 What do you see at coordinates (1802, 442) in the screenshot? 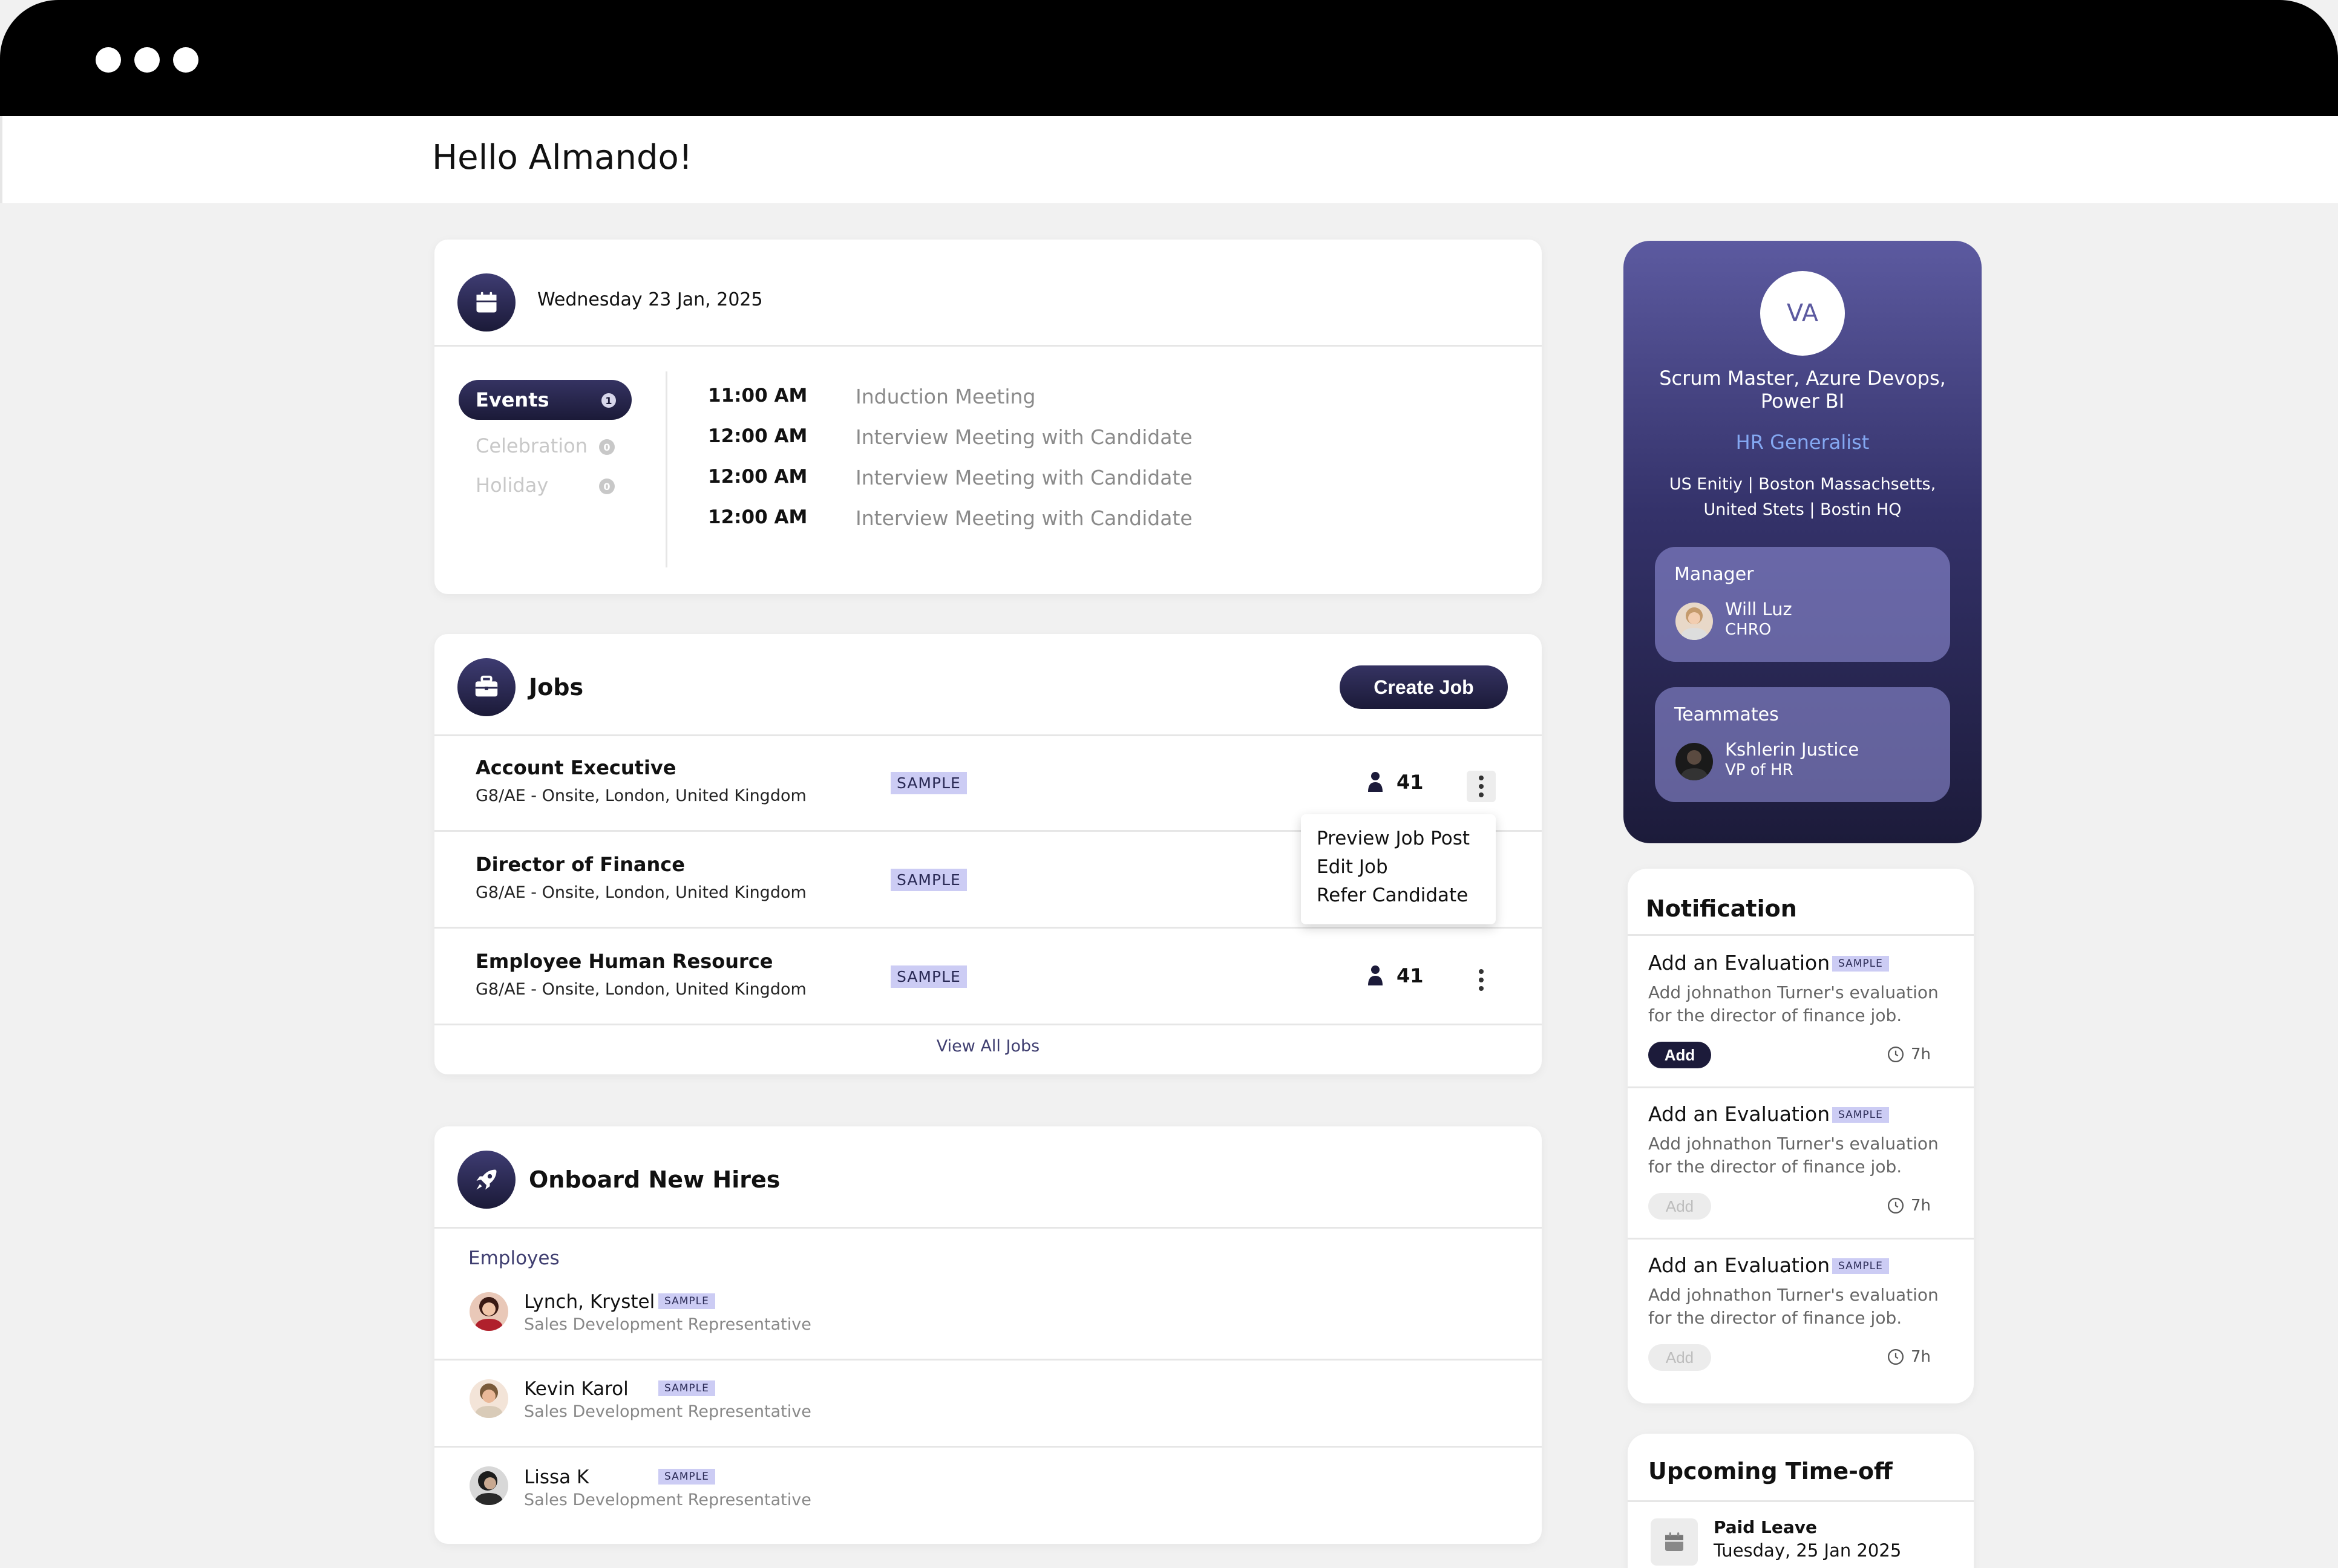
I see `profile-department: HR Generalist` at bounding box center [1802, 442].